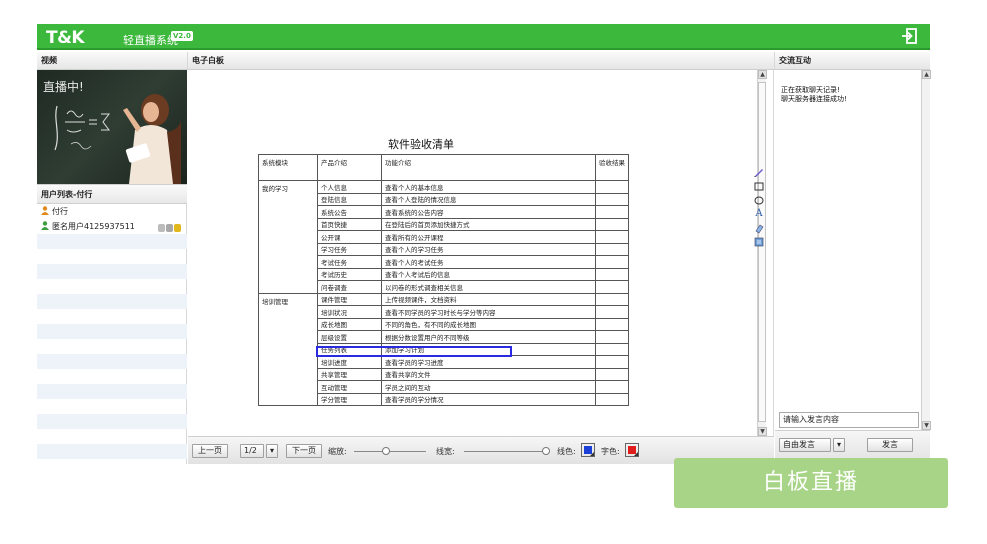 The height and width of the screenshot is (544, 987). I want to click on function-cell: 上传视频课件，文档资料, so click(488, 299).